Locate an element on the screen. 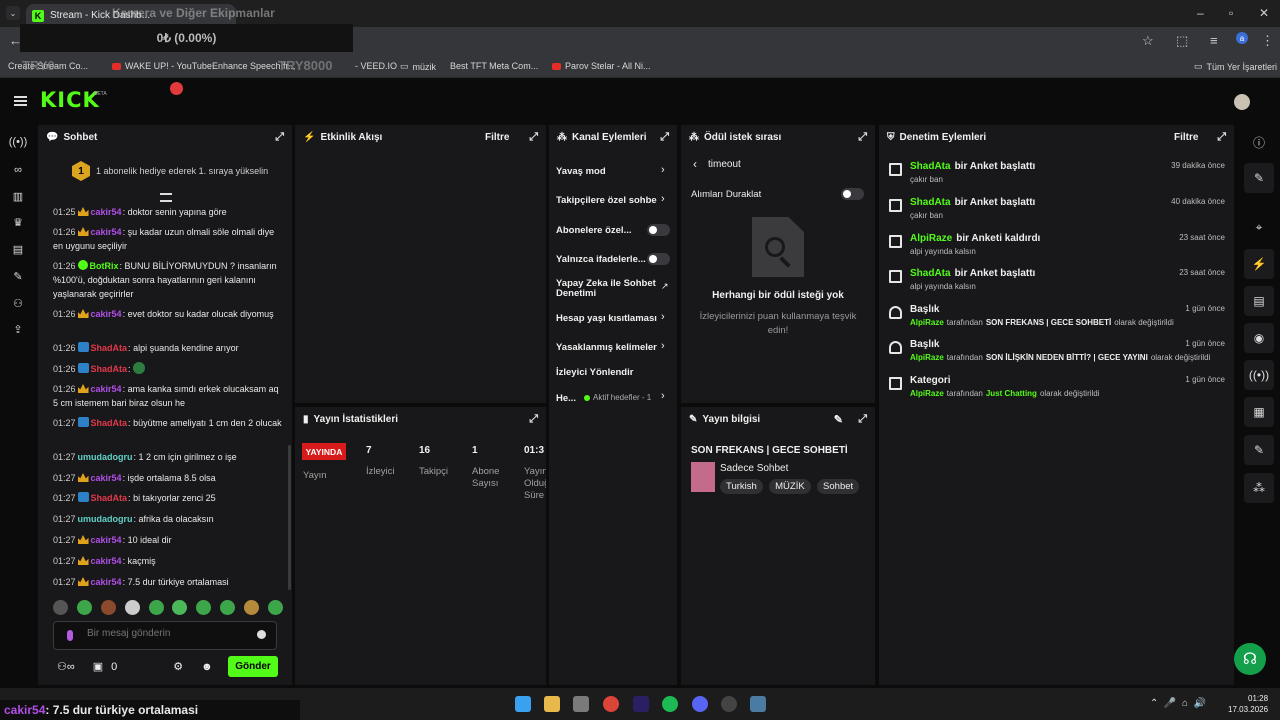  system-tray: ⌃ 🎤 ⌂ 🔊 is located at coordinates (1178, 703).